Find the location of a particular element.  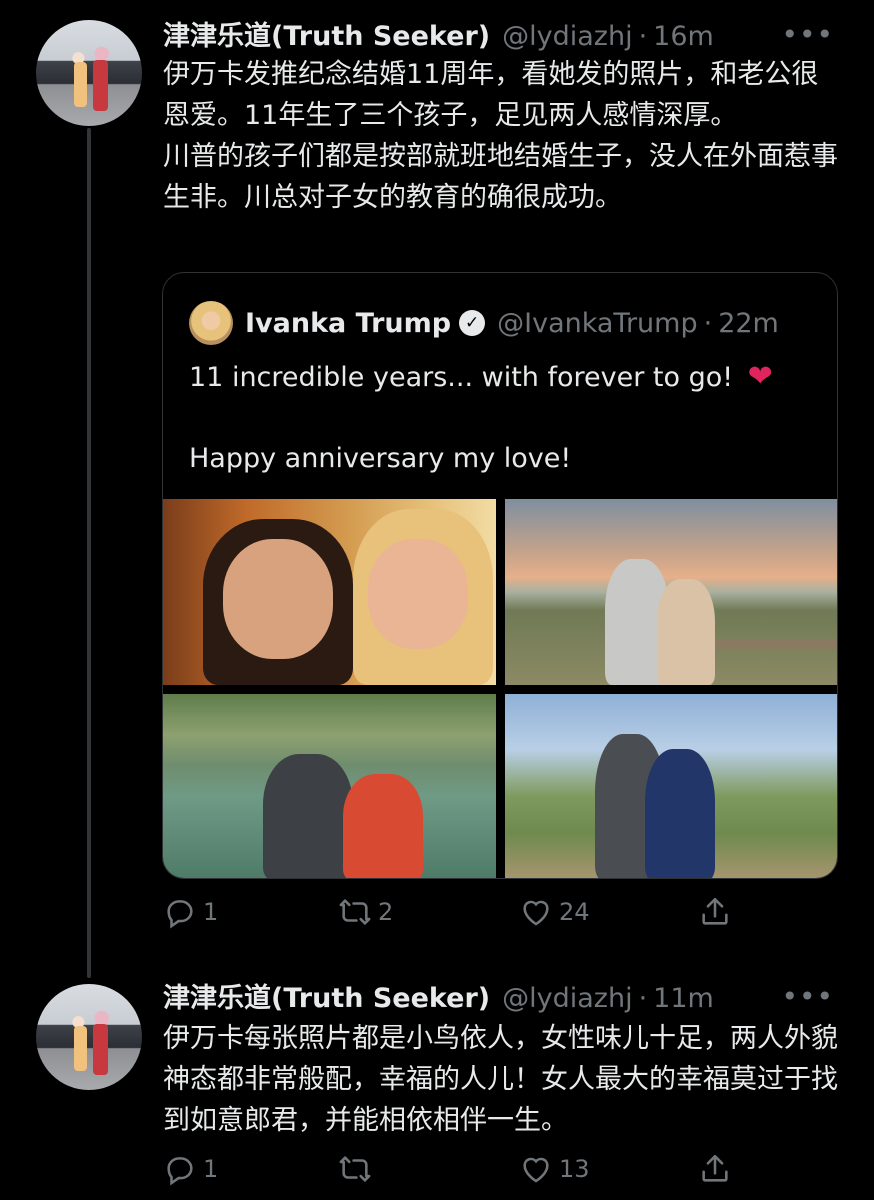

like-count: 13 is located at coordinates (574, 1169).